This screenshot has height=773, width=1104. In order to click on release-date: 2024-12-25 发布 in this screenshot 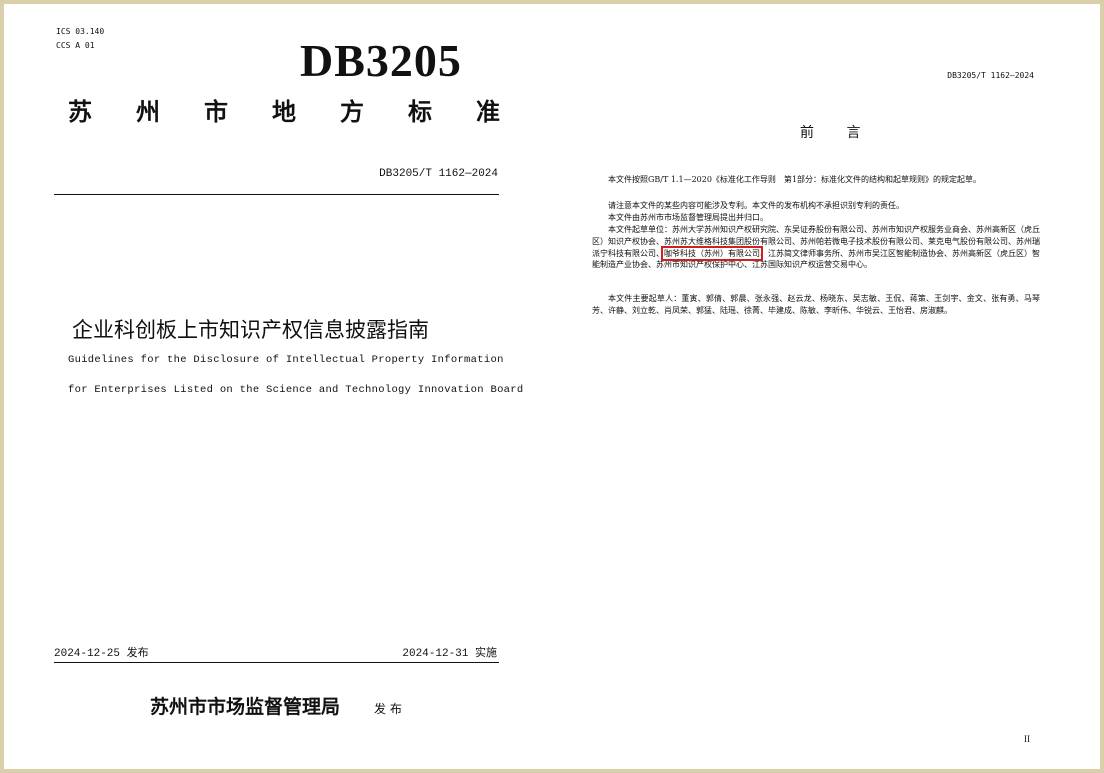, I will do `click(101, 654)`.